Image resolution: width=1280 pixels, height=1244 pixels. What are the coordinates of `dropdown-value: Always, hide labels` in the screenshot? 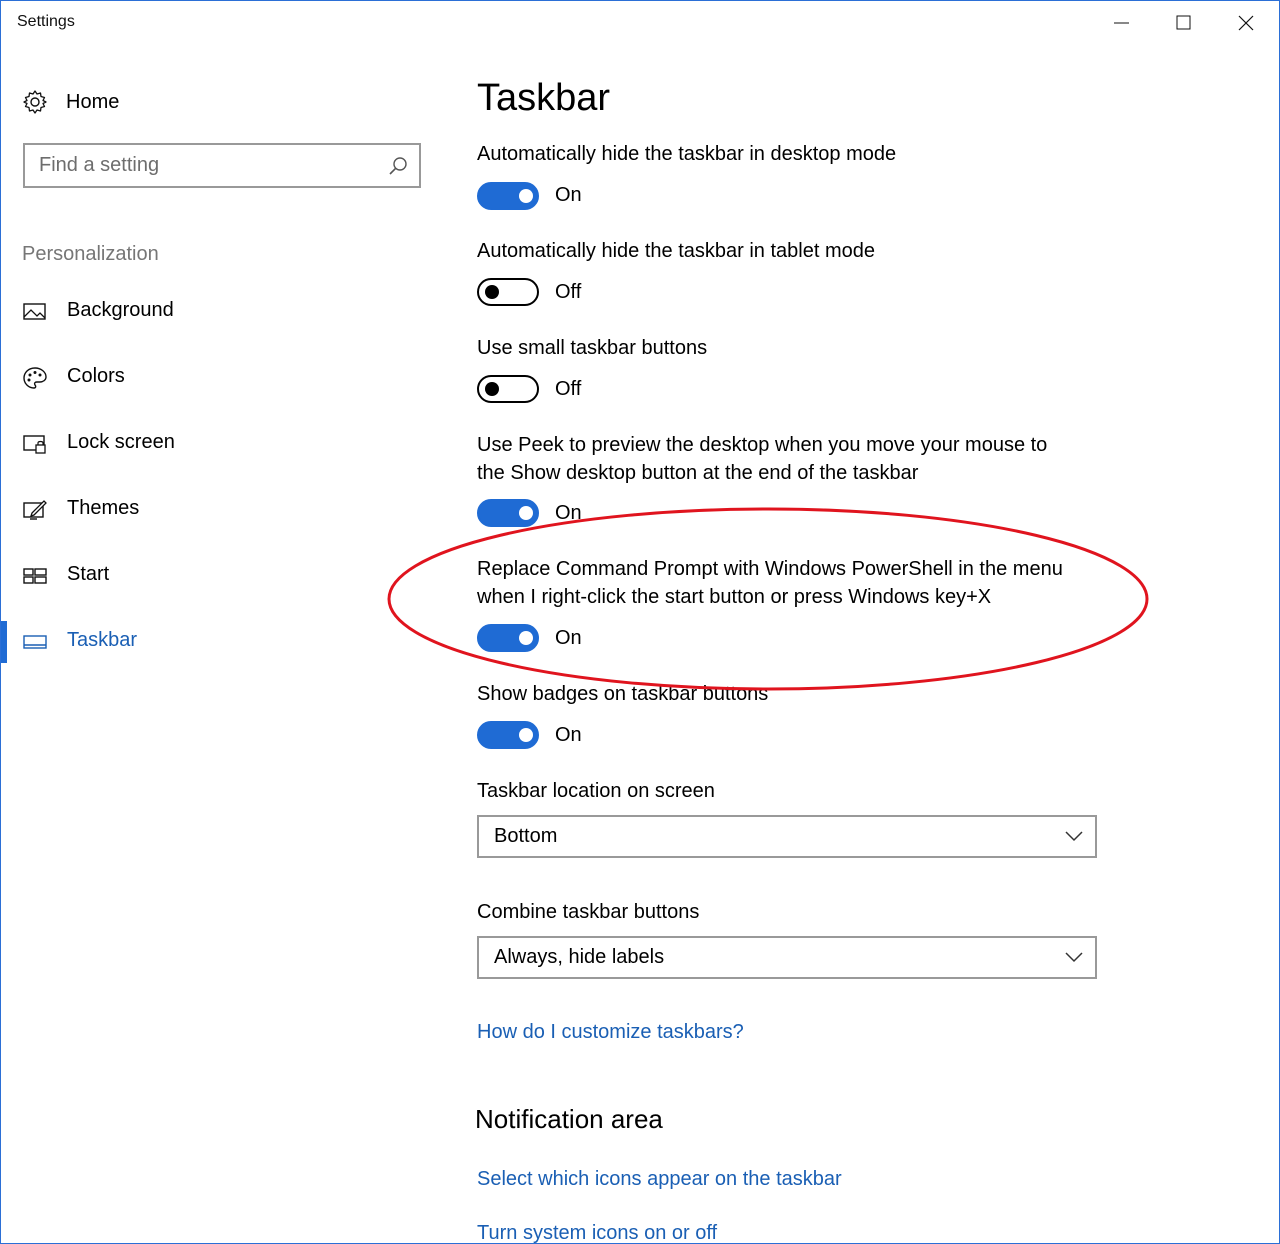 It's located at (579, 957).